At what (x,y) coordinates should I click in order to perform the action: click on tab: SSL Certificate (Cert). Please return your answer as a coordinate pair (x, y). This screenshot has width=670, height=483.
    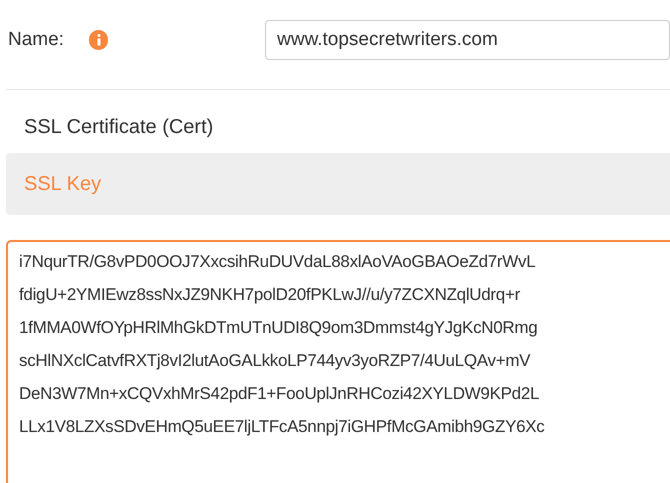
    Looking at the image, I should click on (338, 126).